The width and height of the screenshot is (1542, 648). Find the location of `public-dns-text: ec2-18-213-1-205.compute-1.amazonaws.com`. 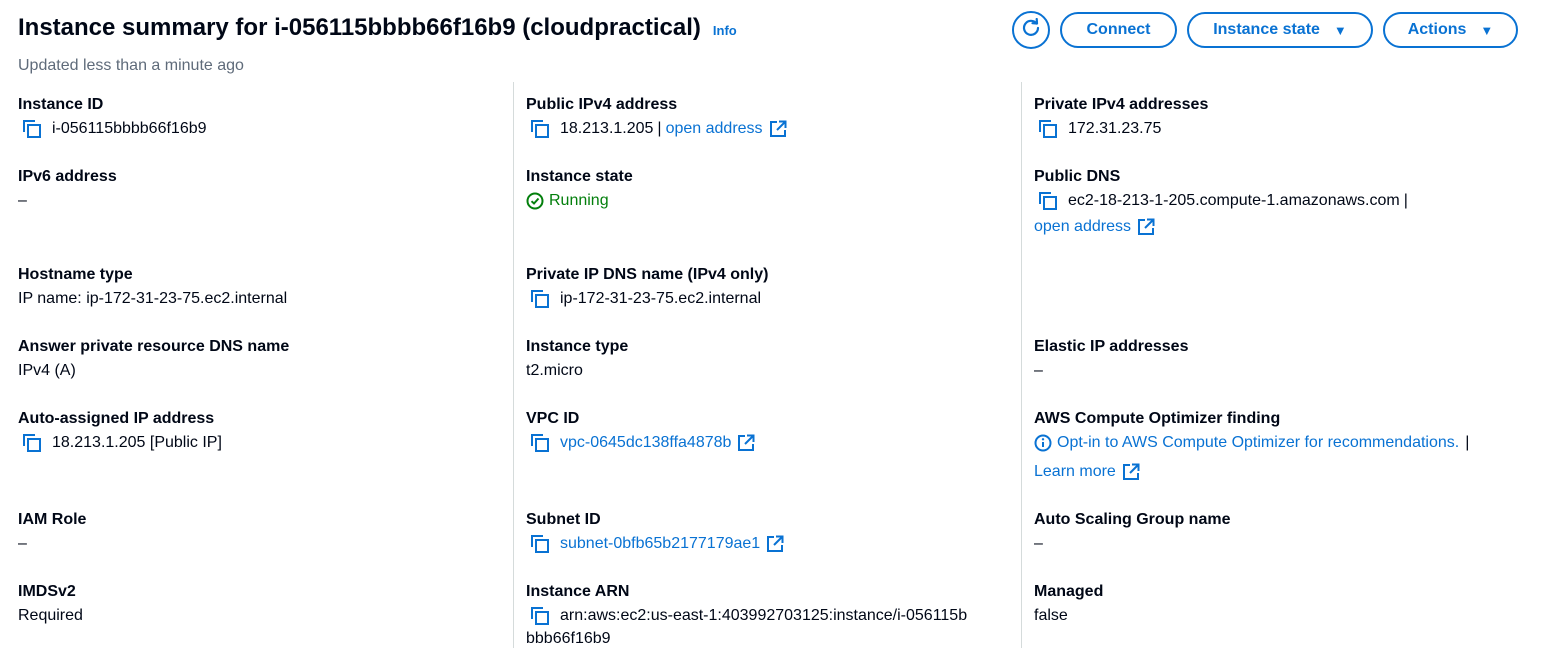

public-dns-text: ec2-18-213-1-205.compute-1.amazonaws.com is located at coordinates (1234, 200).